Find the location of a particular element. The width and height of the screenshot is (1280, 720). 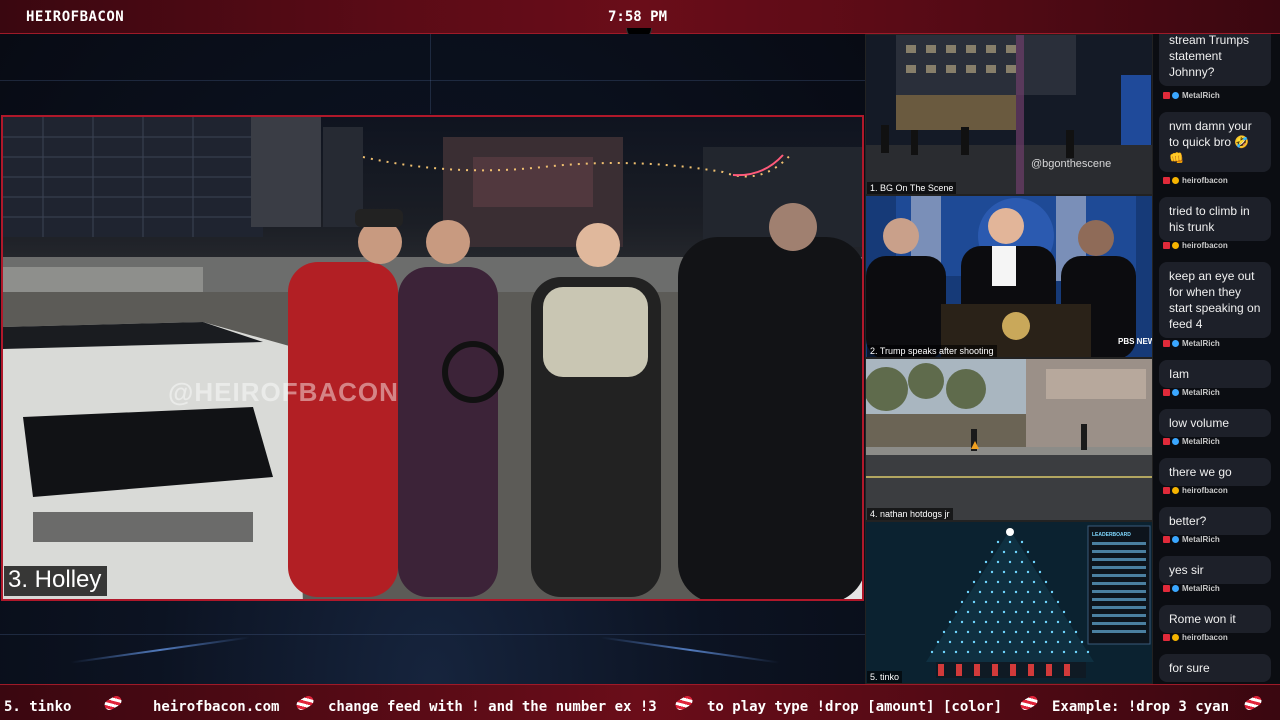

ticker-item: Example: !drop 3 cyan is located at coordinates (1141, 707).